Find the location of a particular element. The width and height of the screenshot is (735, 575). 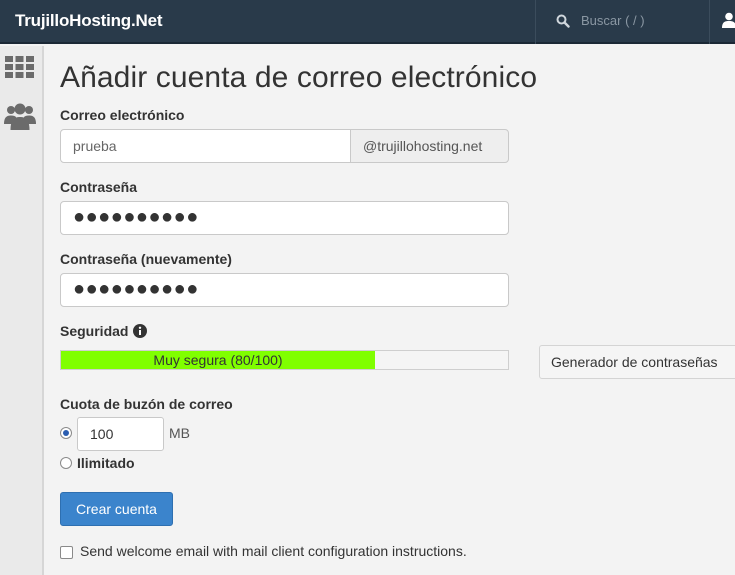

search-box: Buscar ( / ) is located at coordinates (622, 22).